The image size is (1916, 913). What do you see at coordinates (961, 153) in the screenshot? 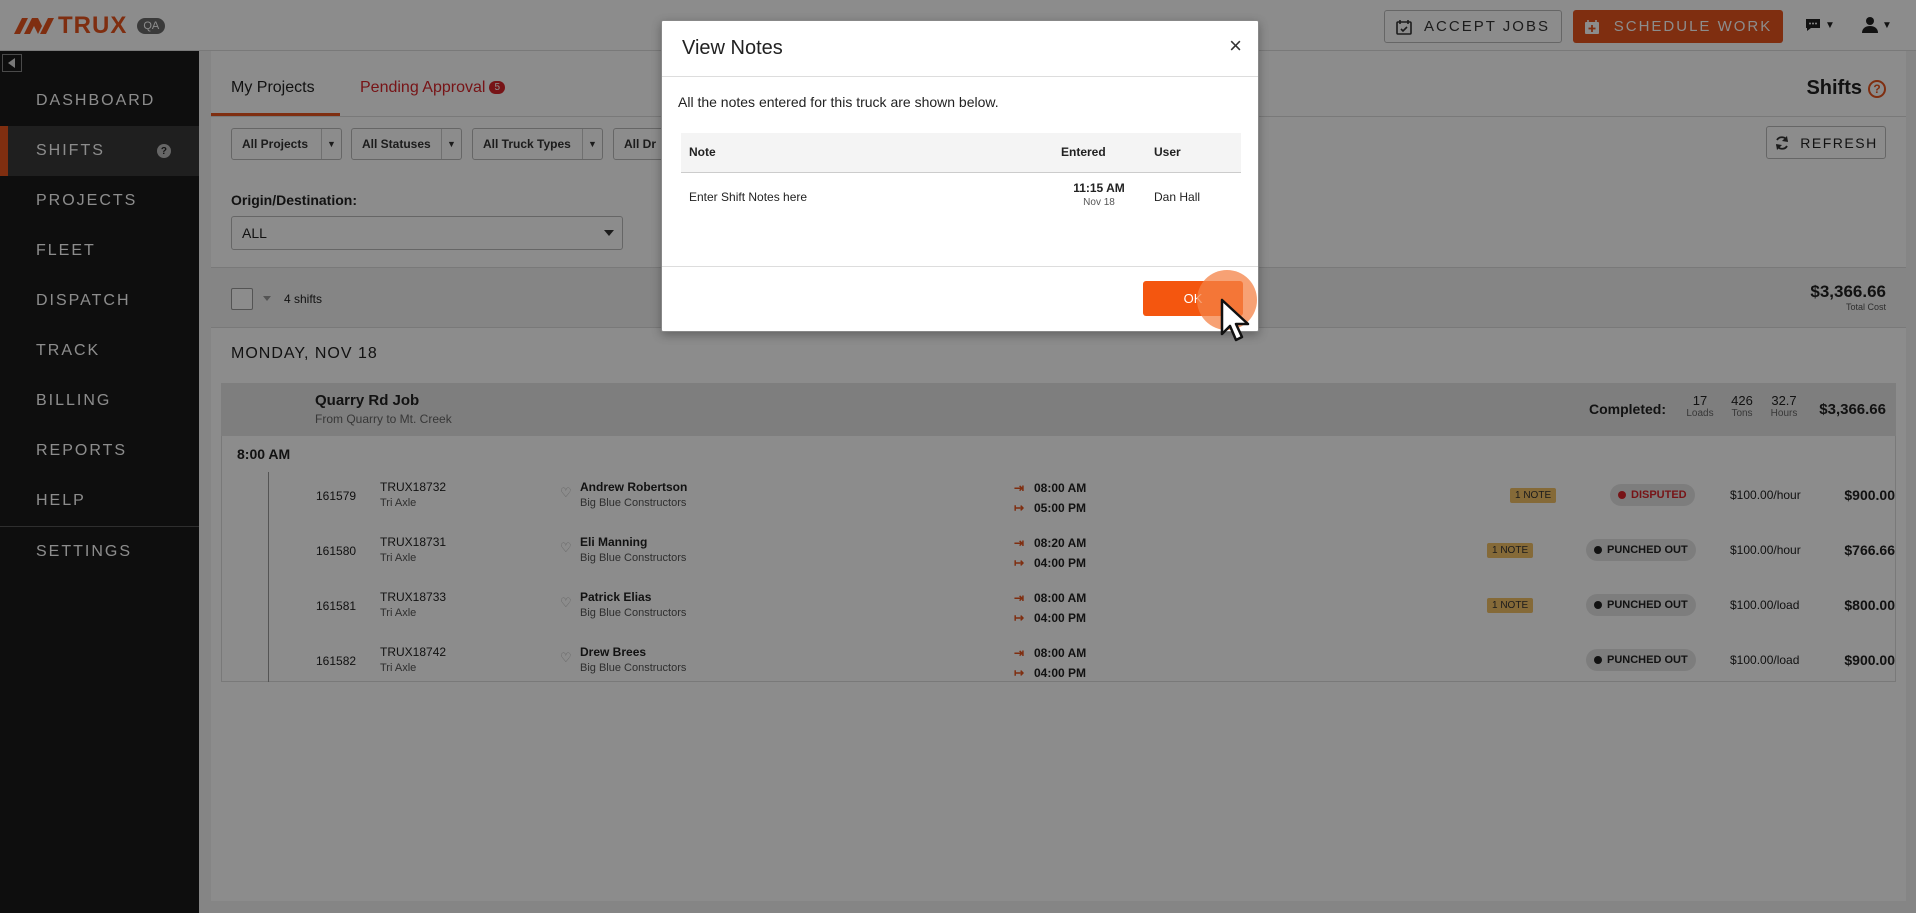
I see `notes-table-header: Note Entered User` at bounding box center [961, 153].